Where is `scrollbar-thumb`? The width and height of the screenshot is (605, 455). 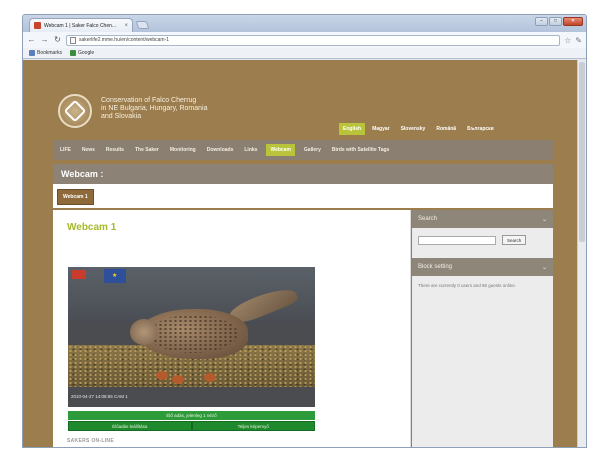
scrollbar-thumb is located at coordinates (582, 152).